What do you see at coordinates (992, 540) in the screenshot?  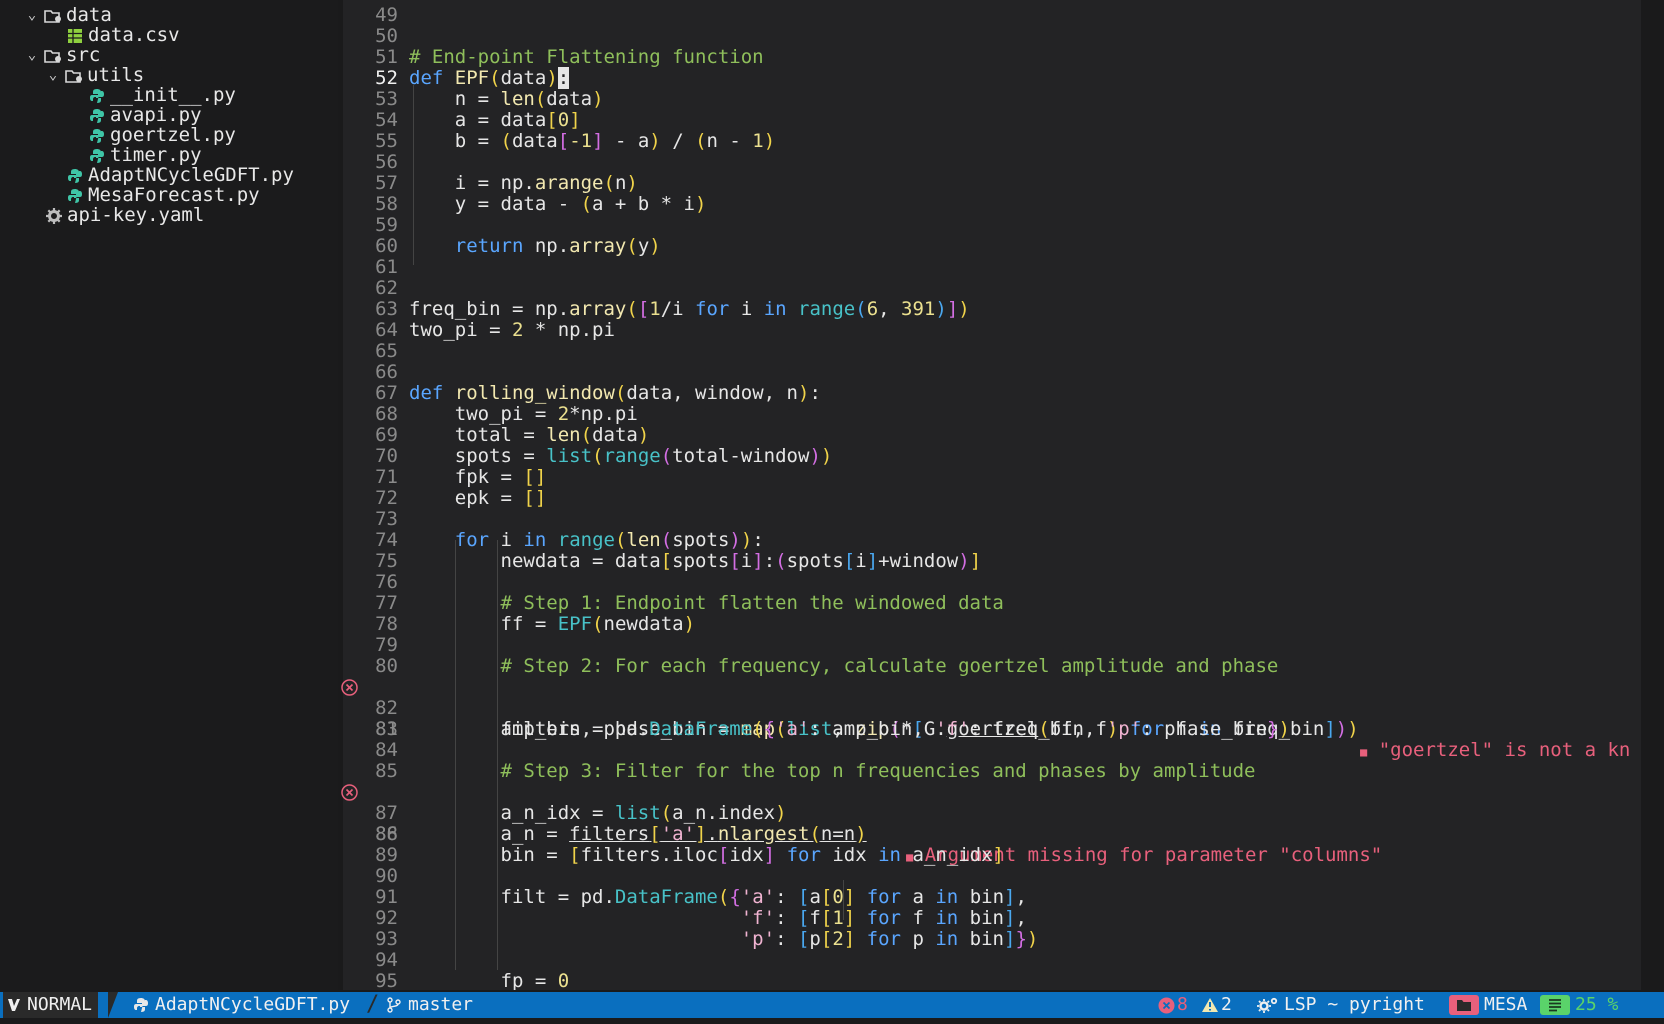 I see `code-line: 74 for i in range(len(spots)):` at bounding box center [992, 540].